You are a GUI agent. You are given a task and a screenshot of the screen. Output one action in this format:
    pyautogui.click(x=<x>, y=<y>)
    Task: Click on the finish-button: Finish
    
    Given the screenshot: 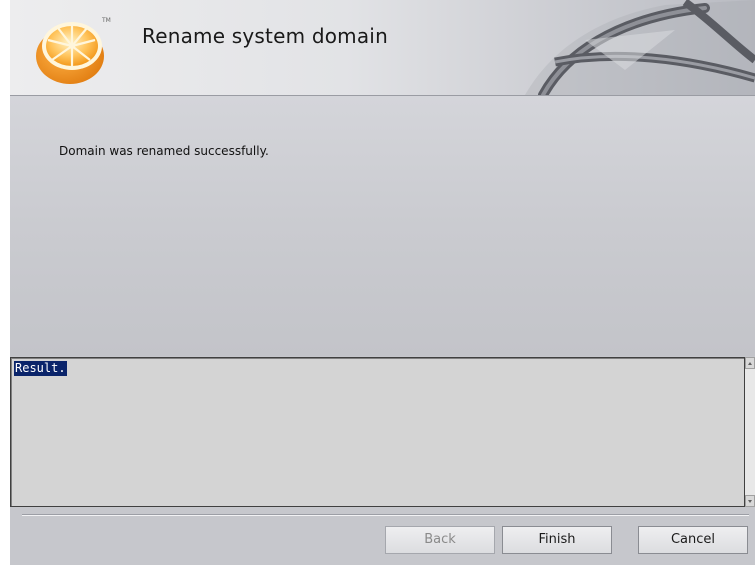 What is the action you would take?
    pyautogui.click(x=557, y=540)
    